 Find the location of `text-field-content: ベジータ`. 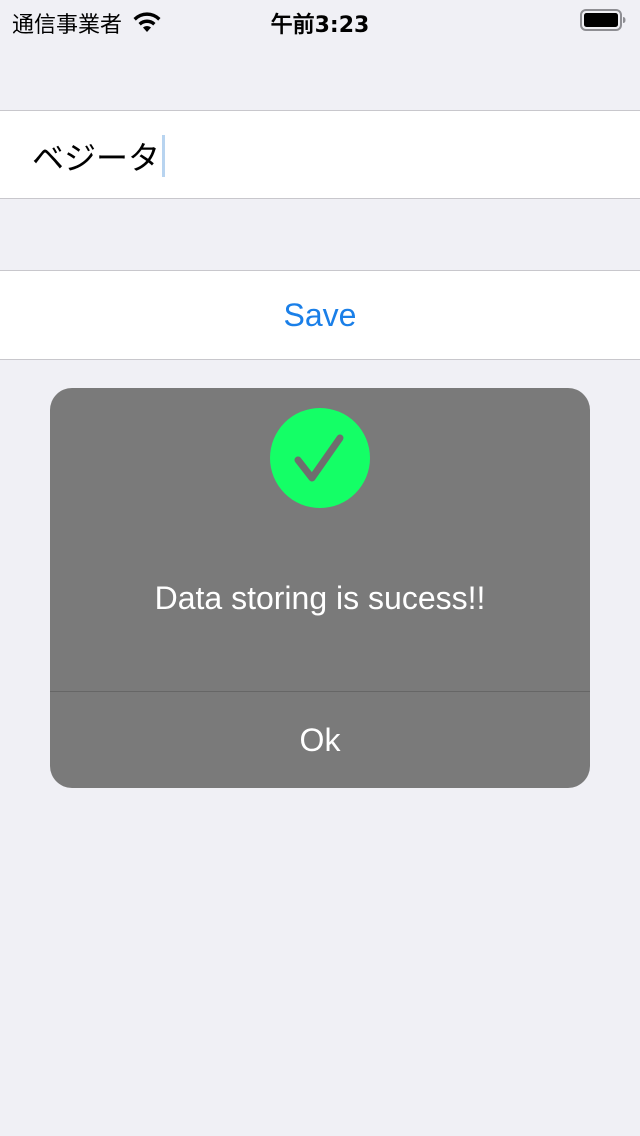

text-field-content: ベジータ is located at coordinates (99, 156).